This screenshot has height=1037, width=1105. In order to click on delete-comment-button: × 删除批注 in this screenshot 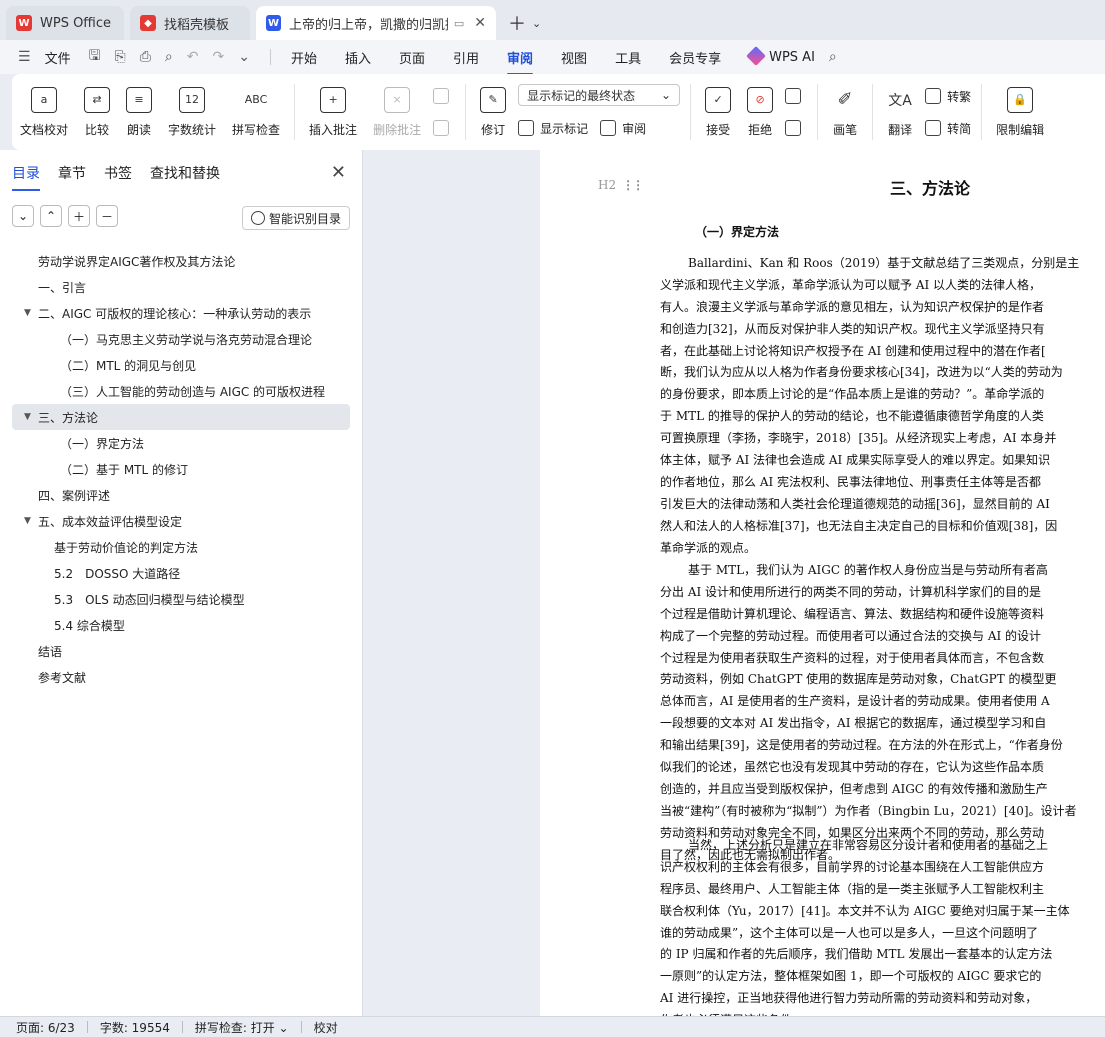, I will do `click(397, 112)`.